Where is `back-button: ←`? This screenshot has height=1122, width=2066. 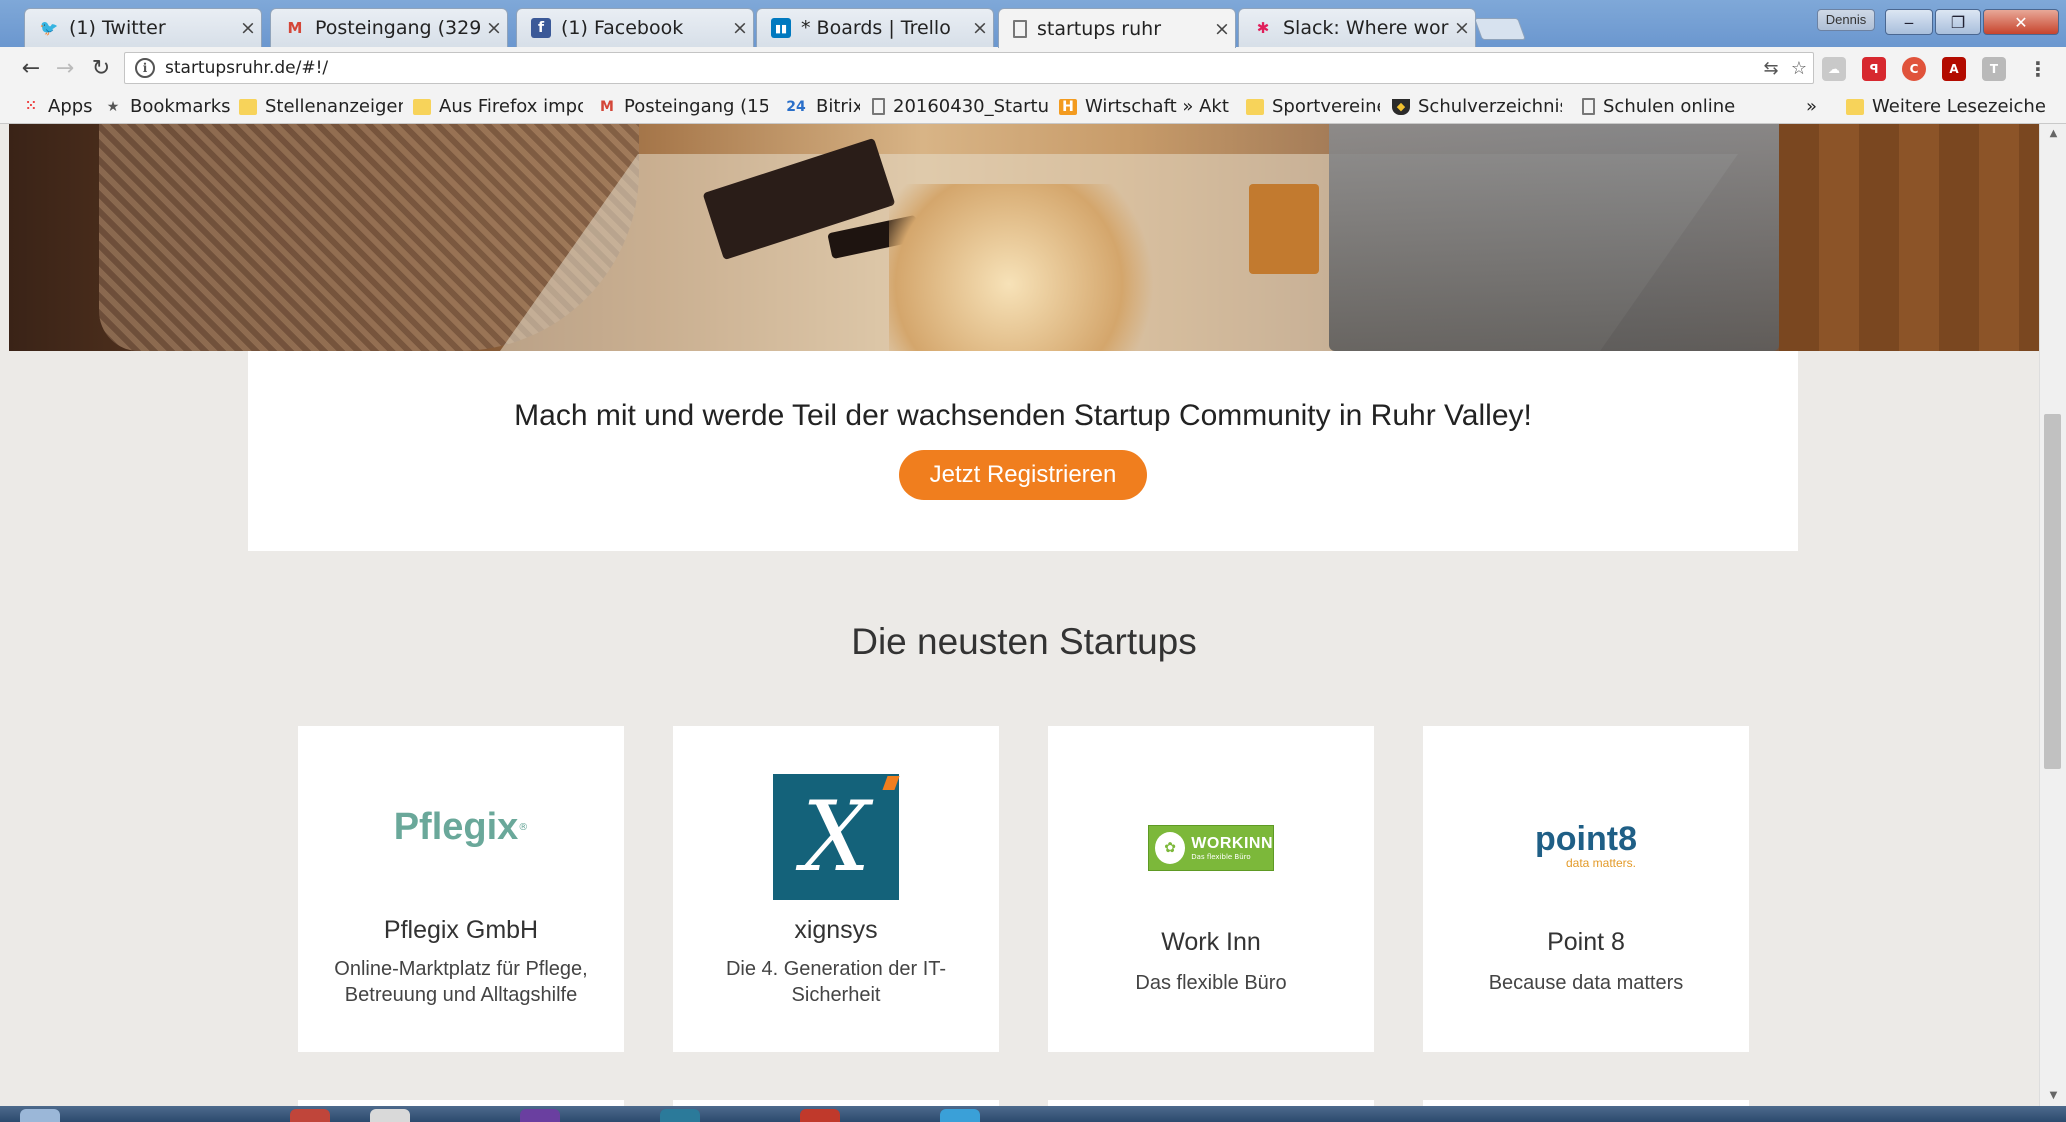
back-button: ← is located at coordinates (31, 68).